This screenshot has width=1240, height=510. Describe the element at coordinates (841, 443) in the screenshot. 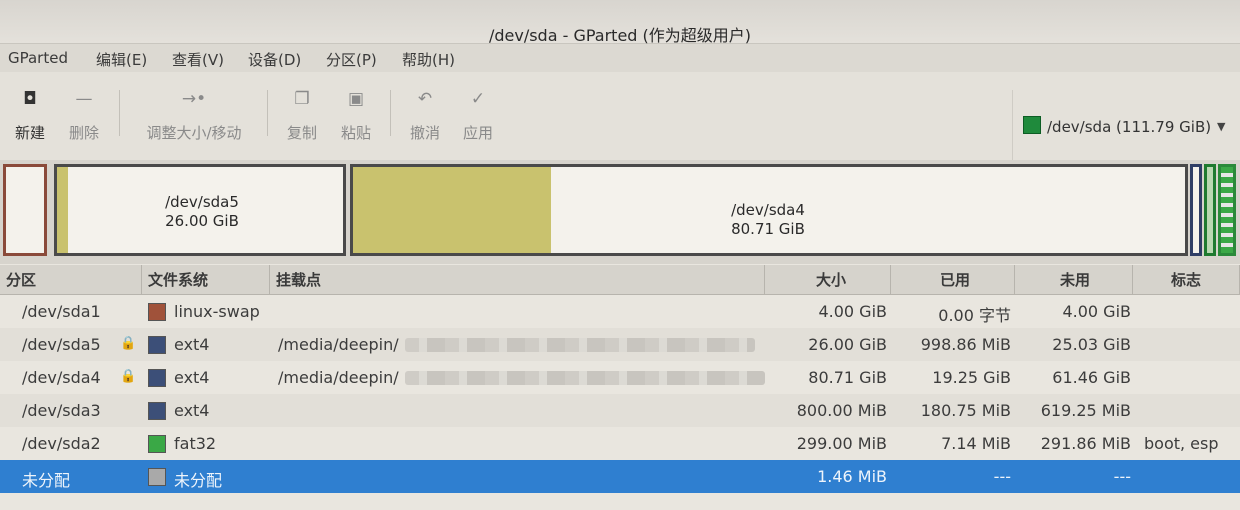

I see `cell-size: 299.00 MiB` at that location.